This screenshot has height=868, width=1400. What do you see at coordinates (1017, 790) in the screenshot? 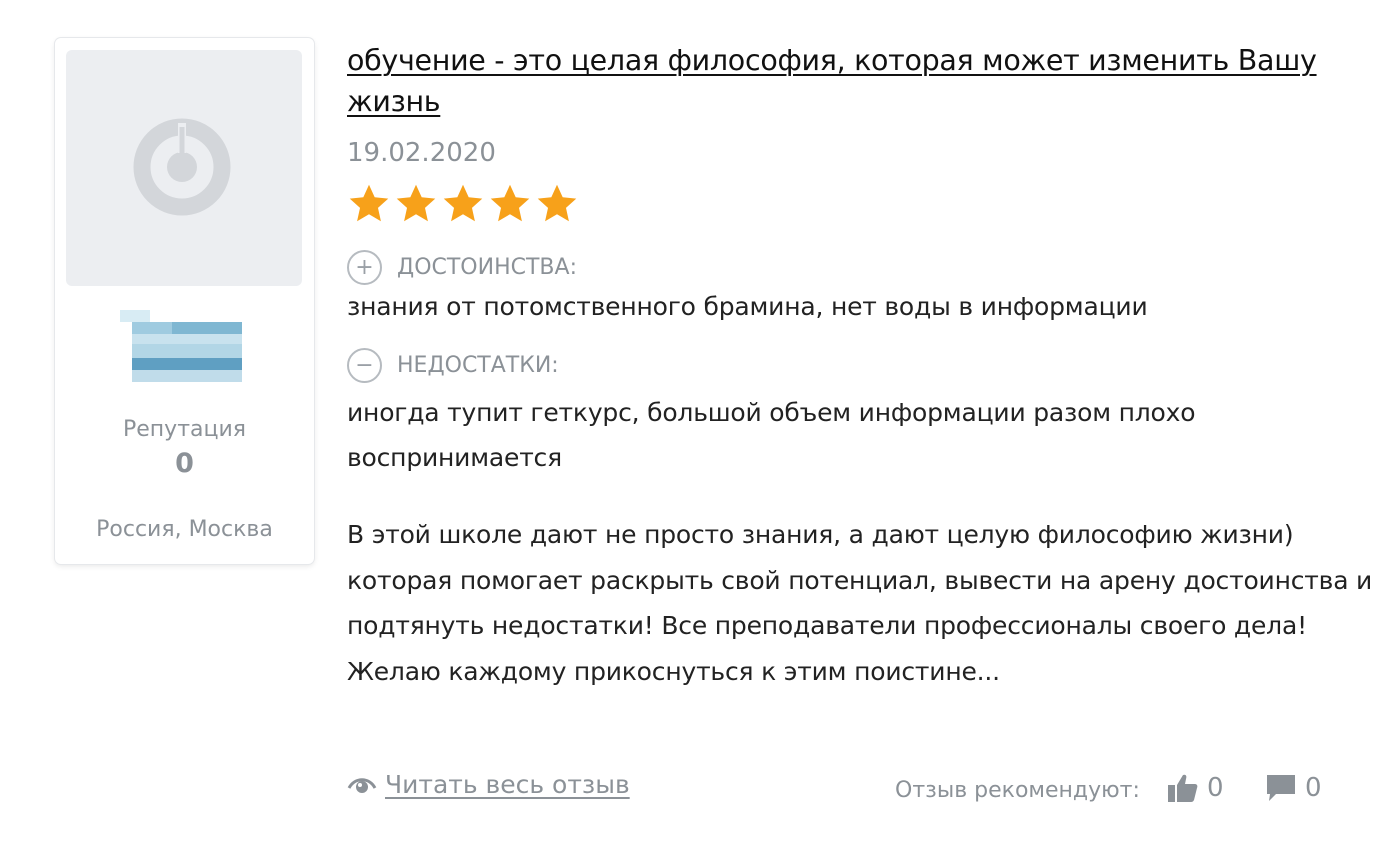
I see `recommend-label: Отзыв рекомендуют:` at bounding box center [1017, 790].